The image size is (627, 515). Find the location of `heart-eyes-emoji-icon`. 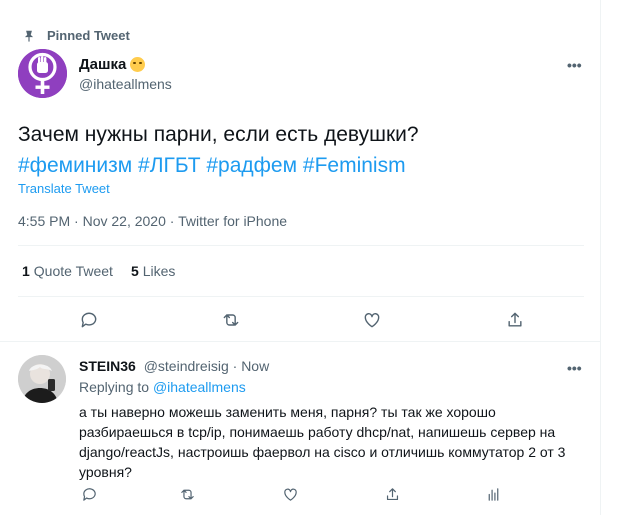

heart-eyes-emoji-icon is located at coordinates (138, 64).